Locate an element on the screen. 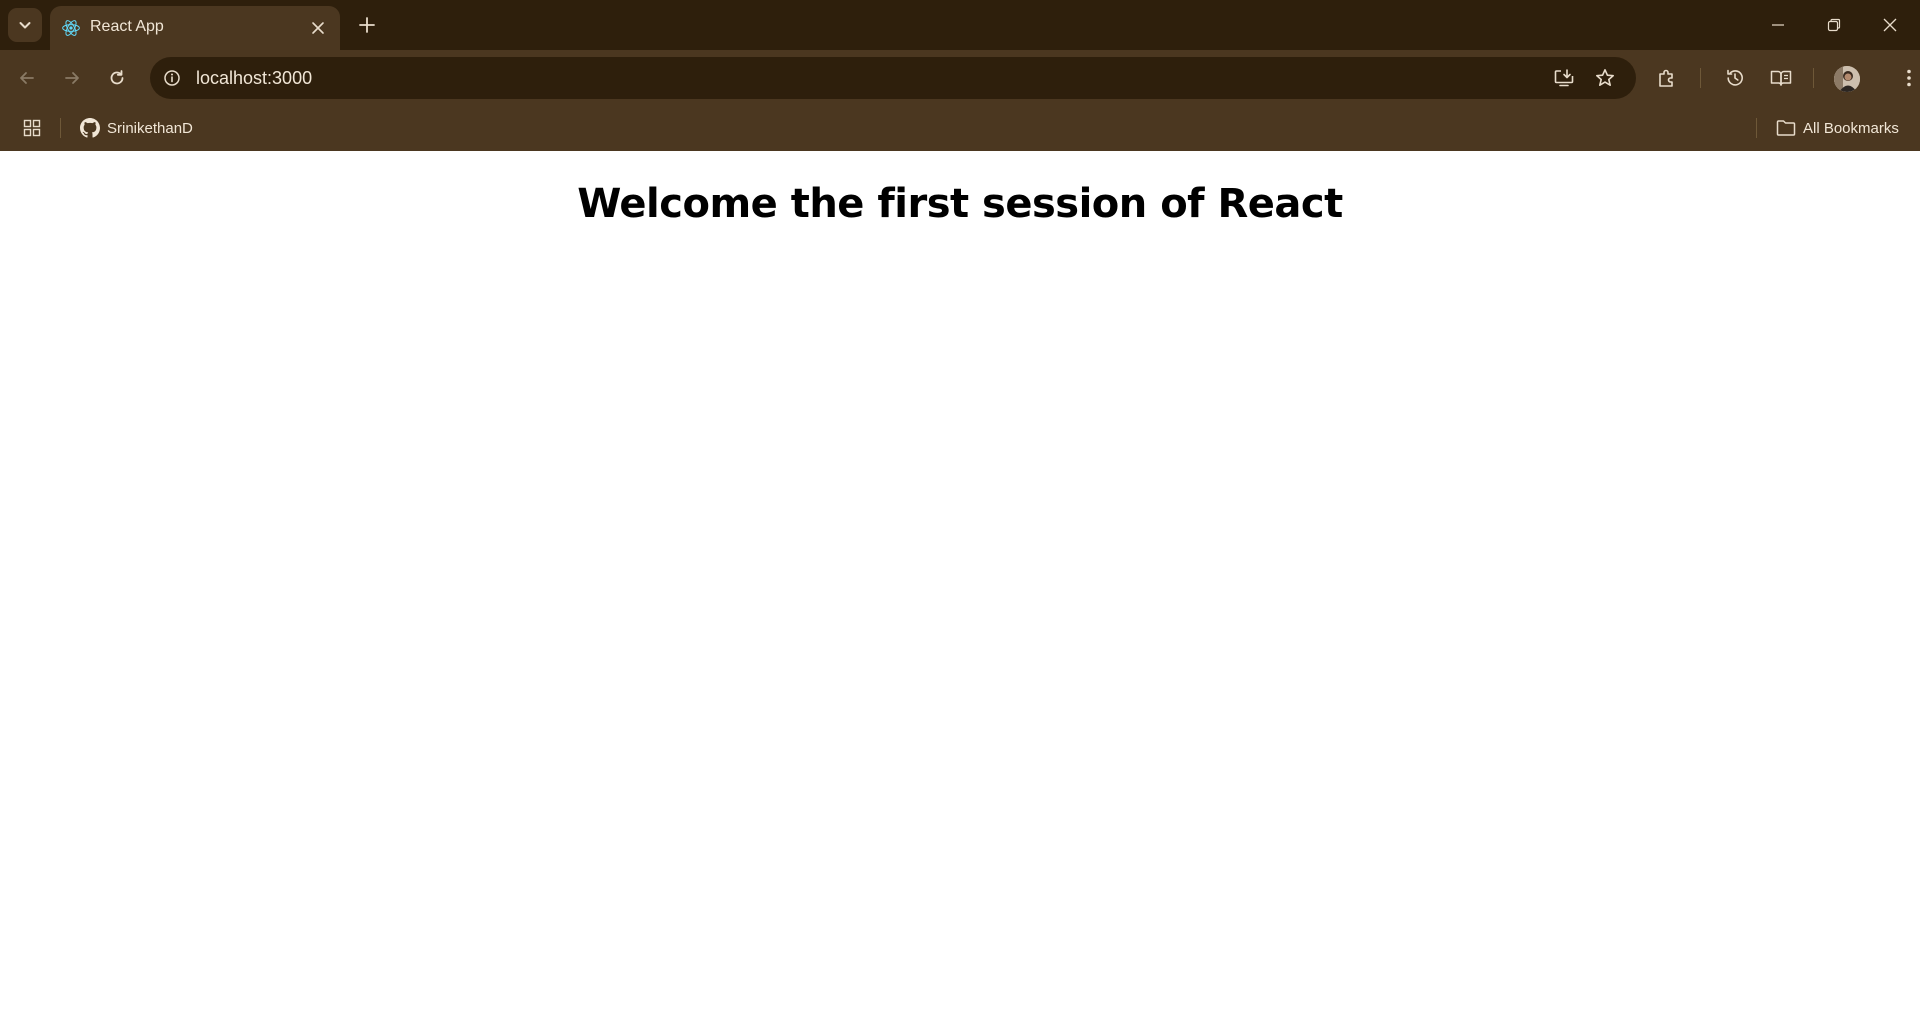 The width and height of the screenshot is (1920, 1020). browser-menu-button is located at coordinates (1907, 78).